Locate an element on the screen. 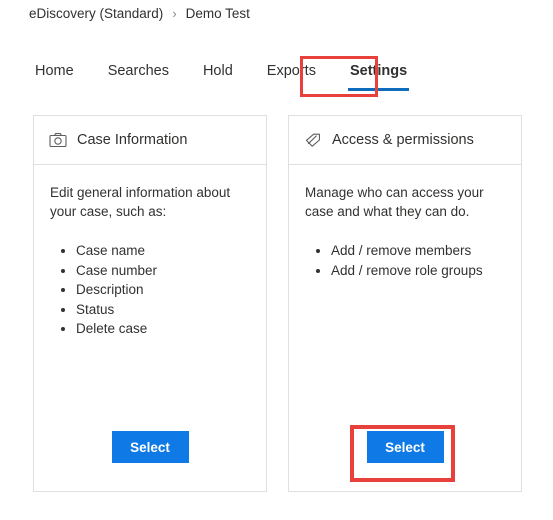 This screenshot has height=520, width=553. case-nav-tabs: Home Searches Hold Exports Settings is located at coordinates (221, 76).